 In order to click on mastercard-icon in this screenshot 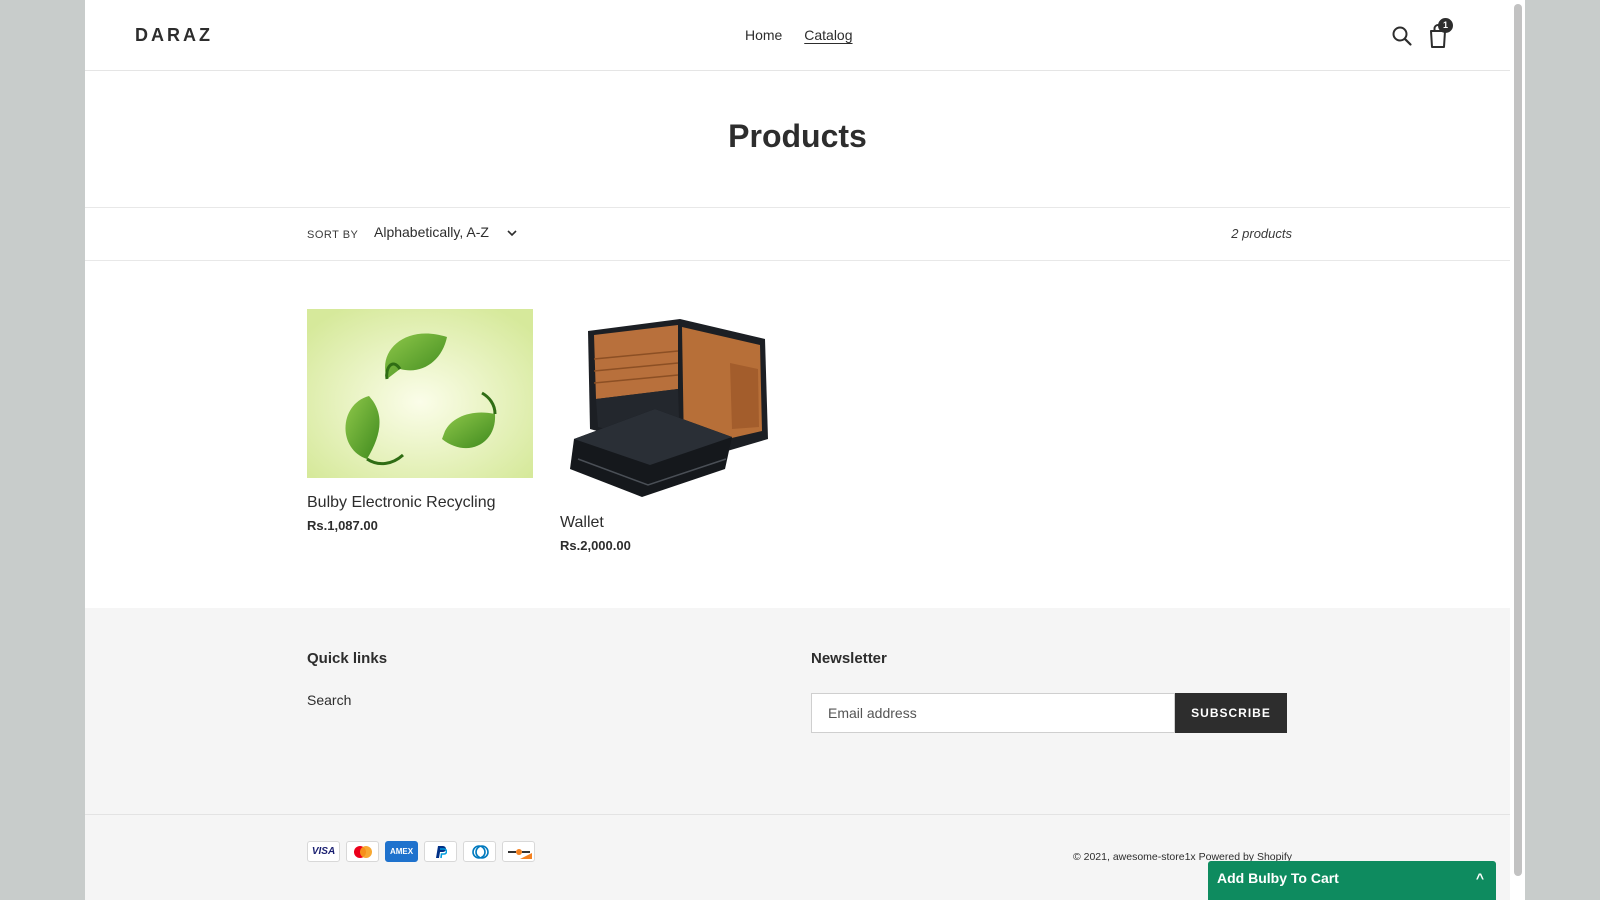, I will do `click(362, 851)`.